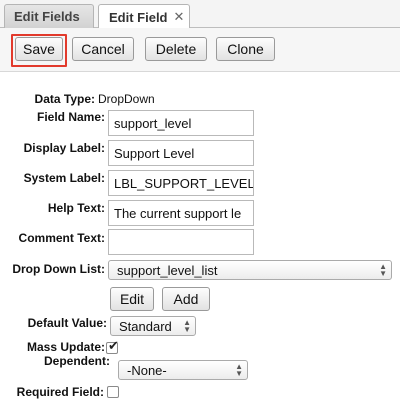 Image resolution: width=400 pixels, height=400 pixels. Describe the element at coordinates (181, 213) in the screenshot. I see `help-text-input: The current support le` at that location.